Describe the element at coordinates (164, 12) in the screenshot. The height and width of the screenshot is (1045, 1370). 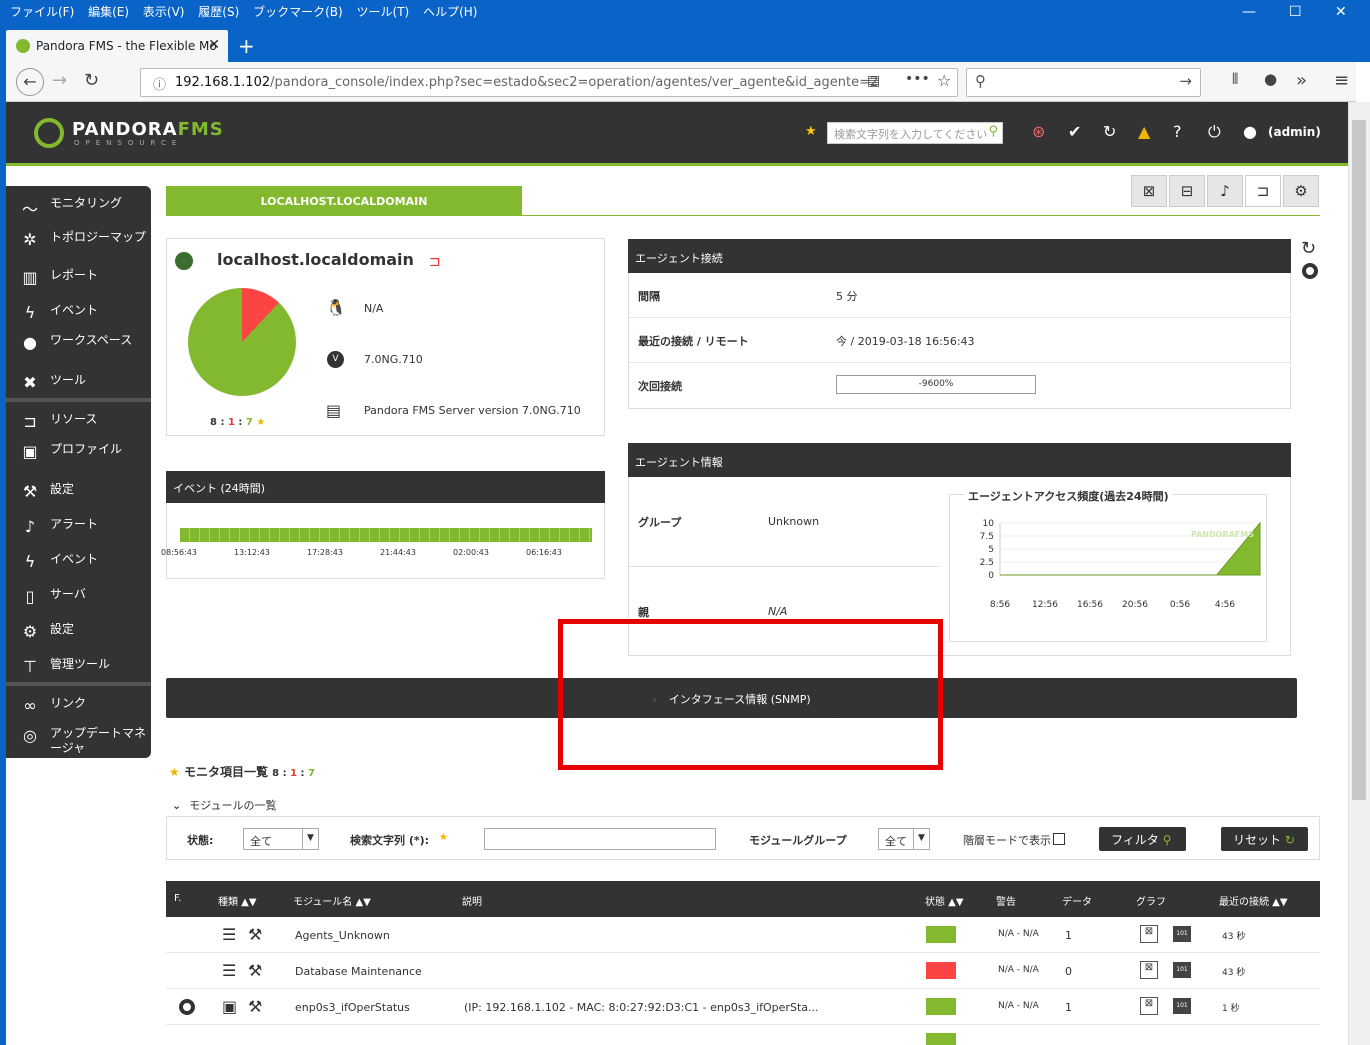
I see `menu-view: 表示(V)` at that location.